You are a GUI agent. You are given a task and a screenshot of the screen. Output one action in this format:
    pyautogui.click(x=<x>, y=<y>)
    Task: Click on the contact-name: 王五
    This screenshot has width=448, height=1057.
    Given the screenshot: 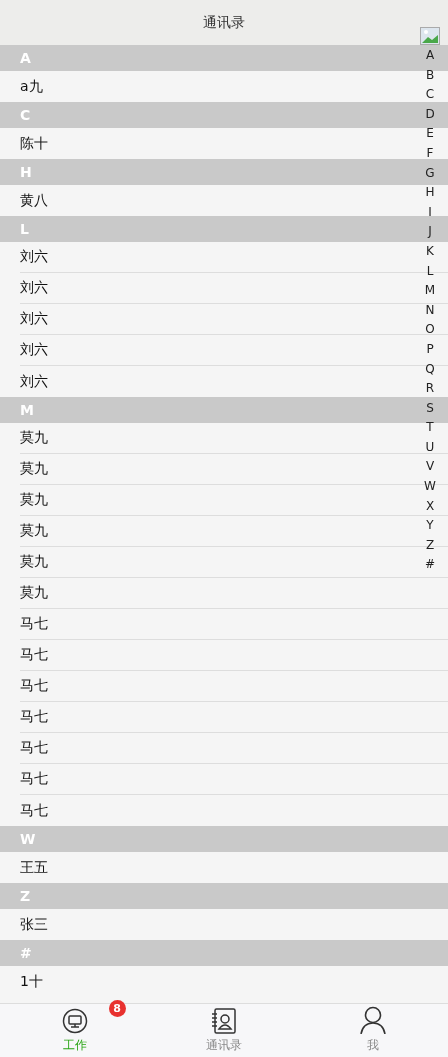 What is the action you would take?
    pyautogui.click(x=34, y=867)
    